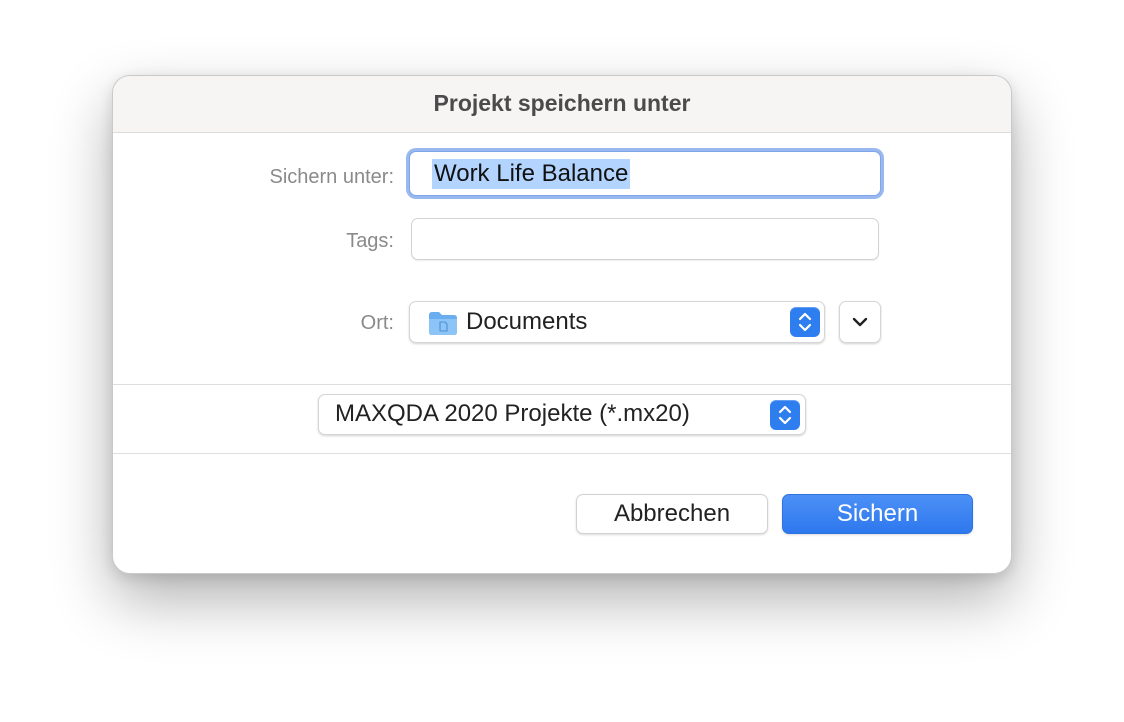 This screenshot has height=722, width=1124. I want to click on dialog-titlebar: Projekt speichern unter, so click(562, 104).